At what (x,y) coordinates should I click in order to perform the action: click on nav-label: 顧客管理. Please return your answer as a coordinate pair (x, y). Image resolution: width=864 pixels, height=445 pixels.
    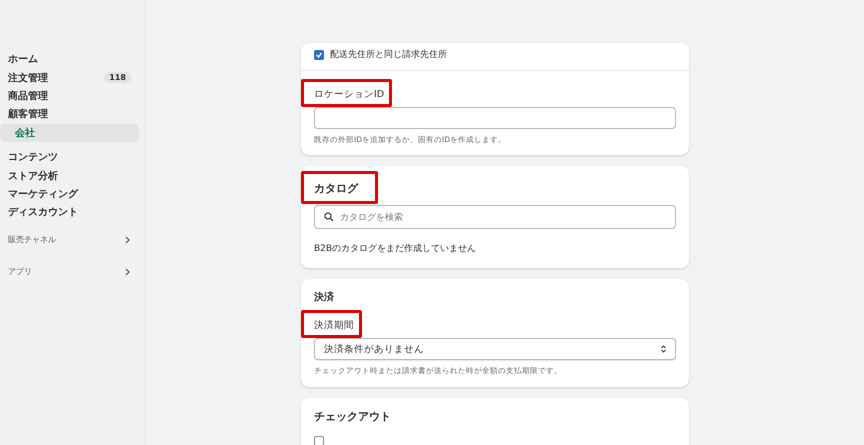
    Looking at the image, I should click on (28, 114).